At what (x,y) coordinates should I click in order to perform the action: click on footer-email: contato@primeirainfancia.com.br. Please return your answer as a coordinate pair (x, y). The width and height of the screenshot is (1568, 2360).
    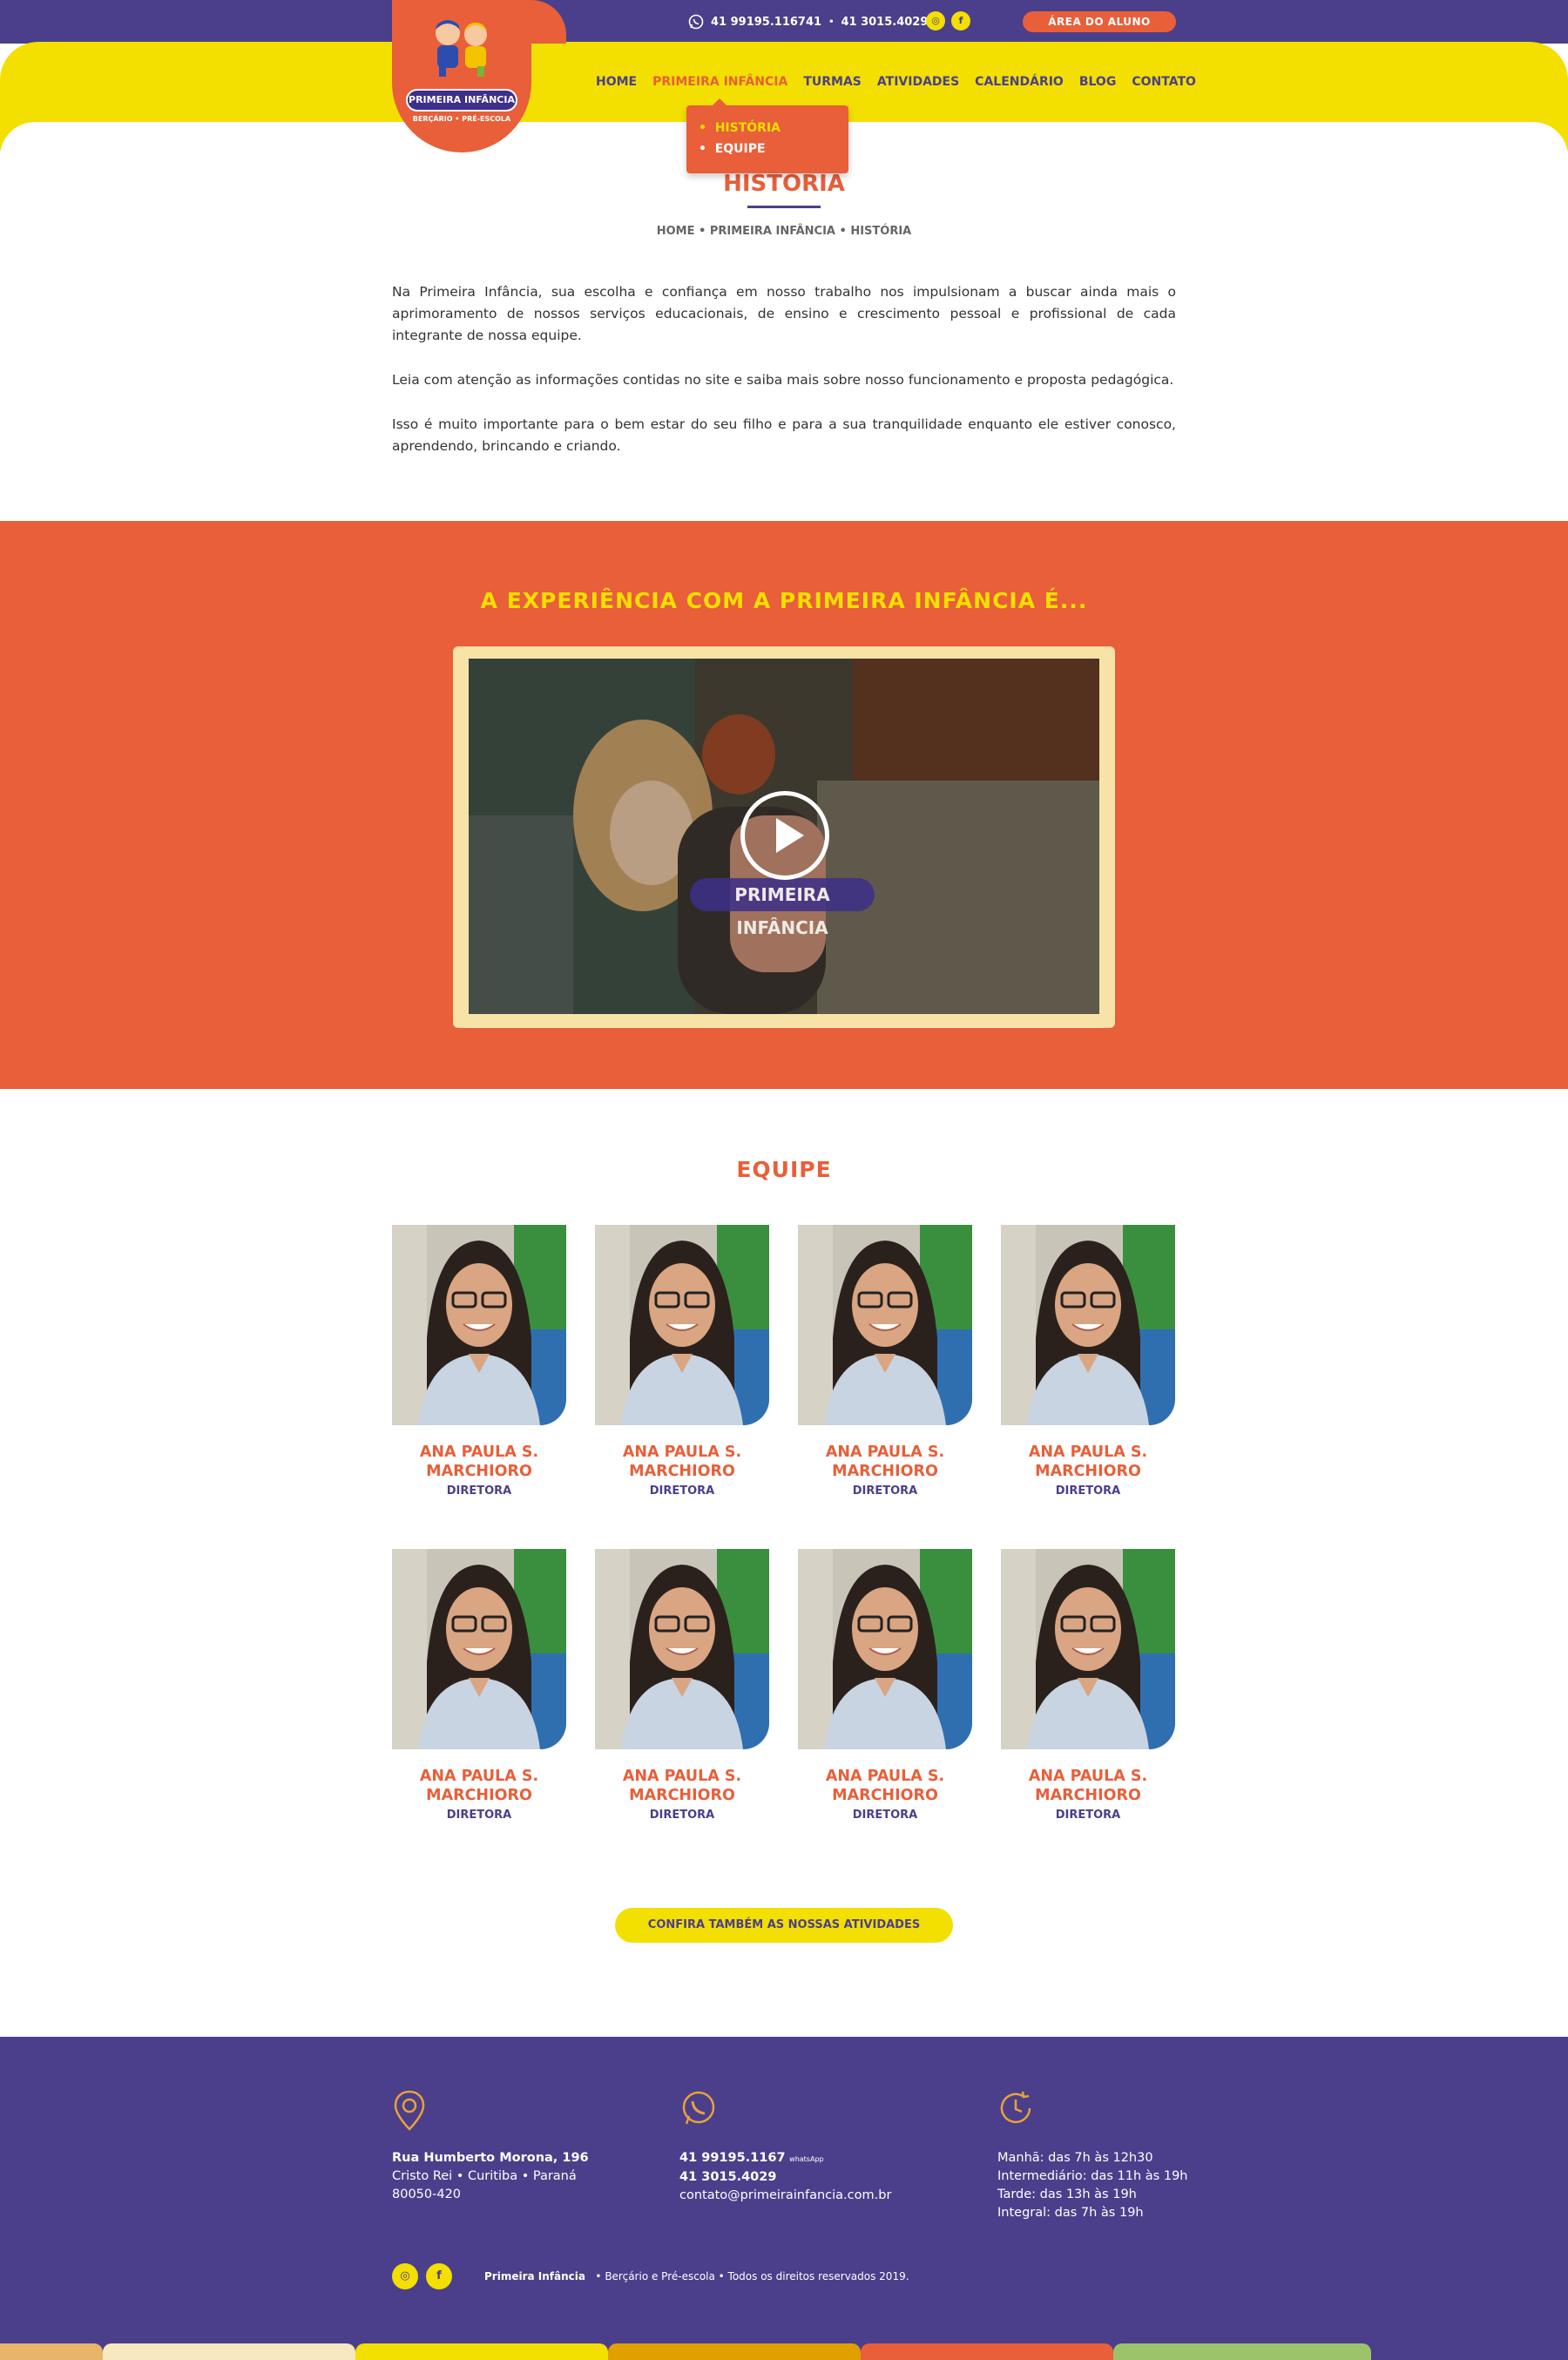
    Looking at the image, I should click on (785, 2195).